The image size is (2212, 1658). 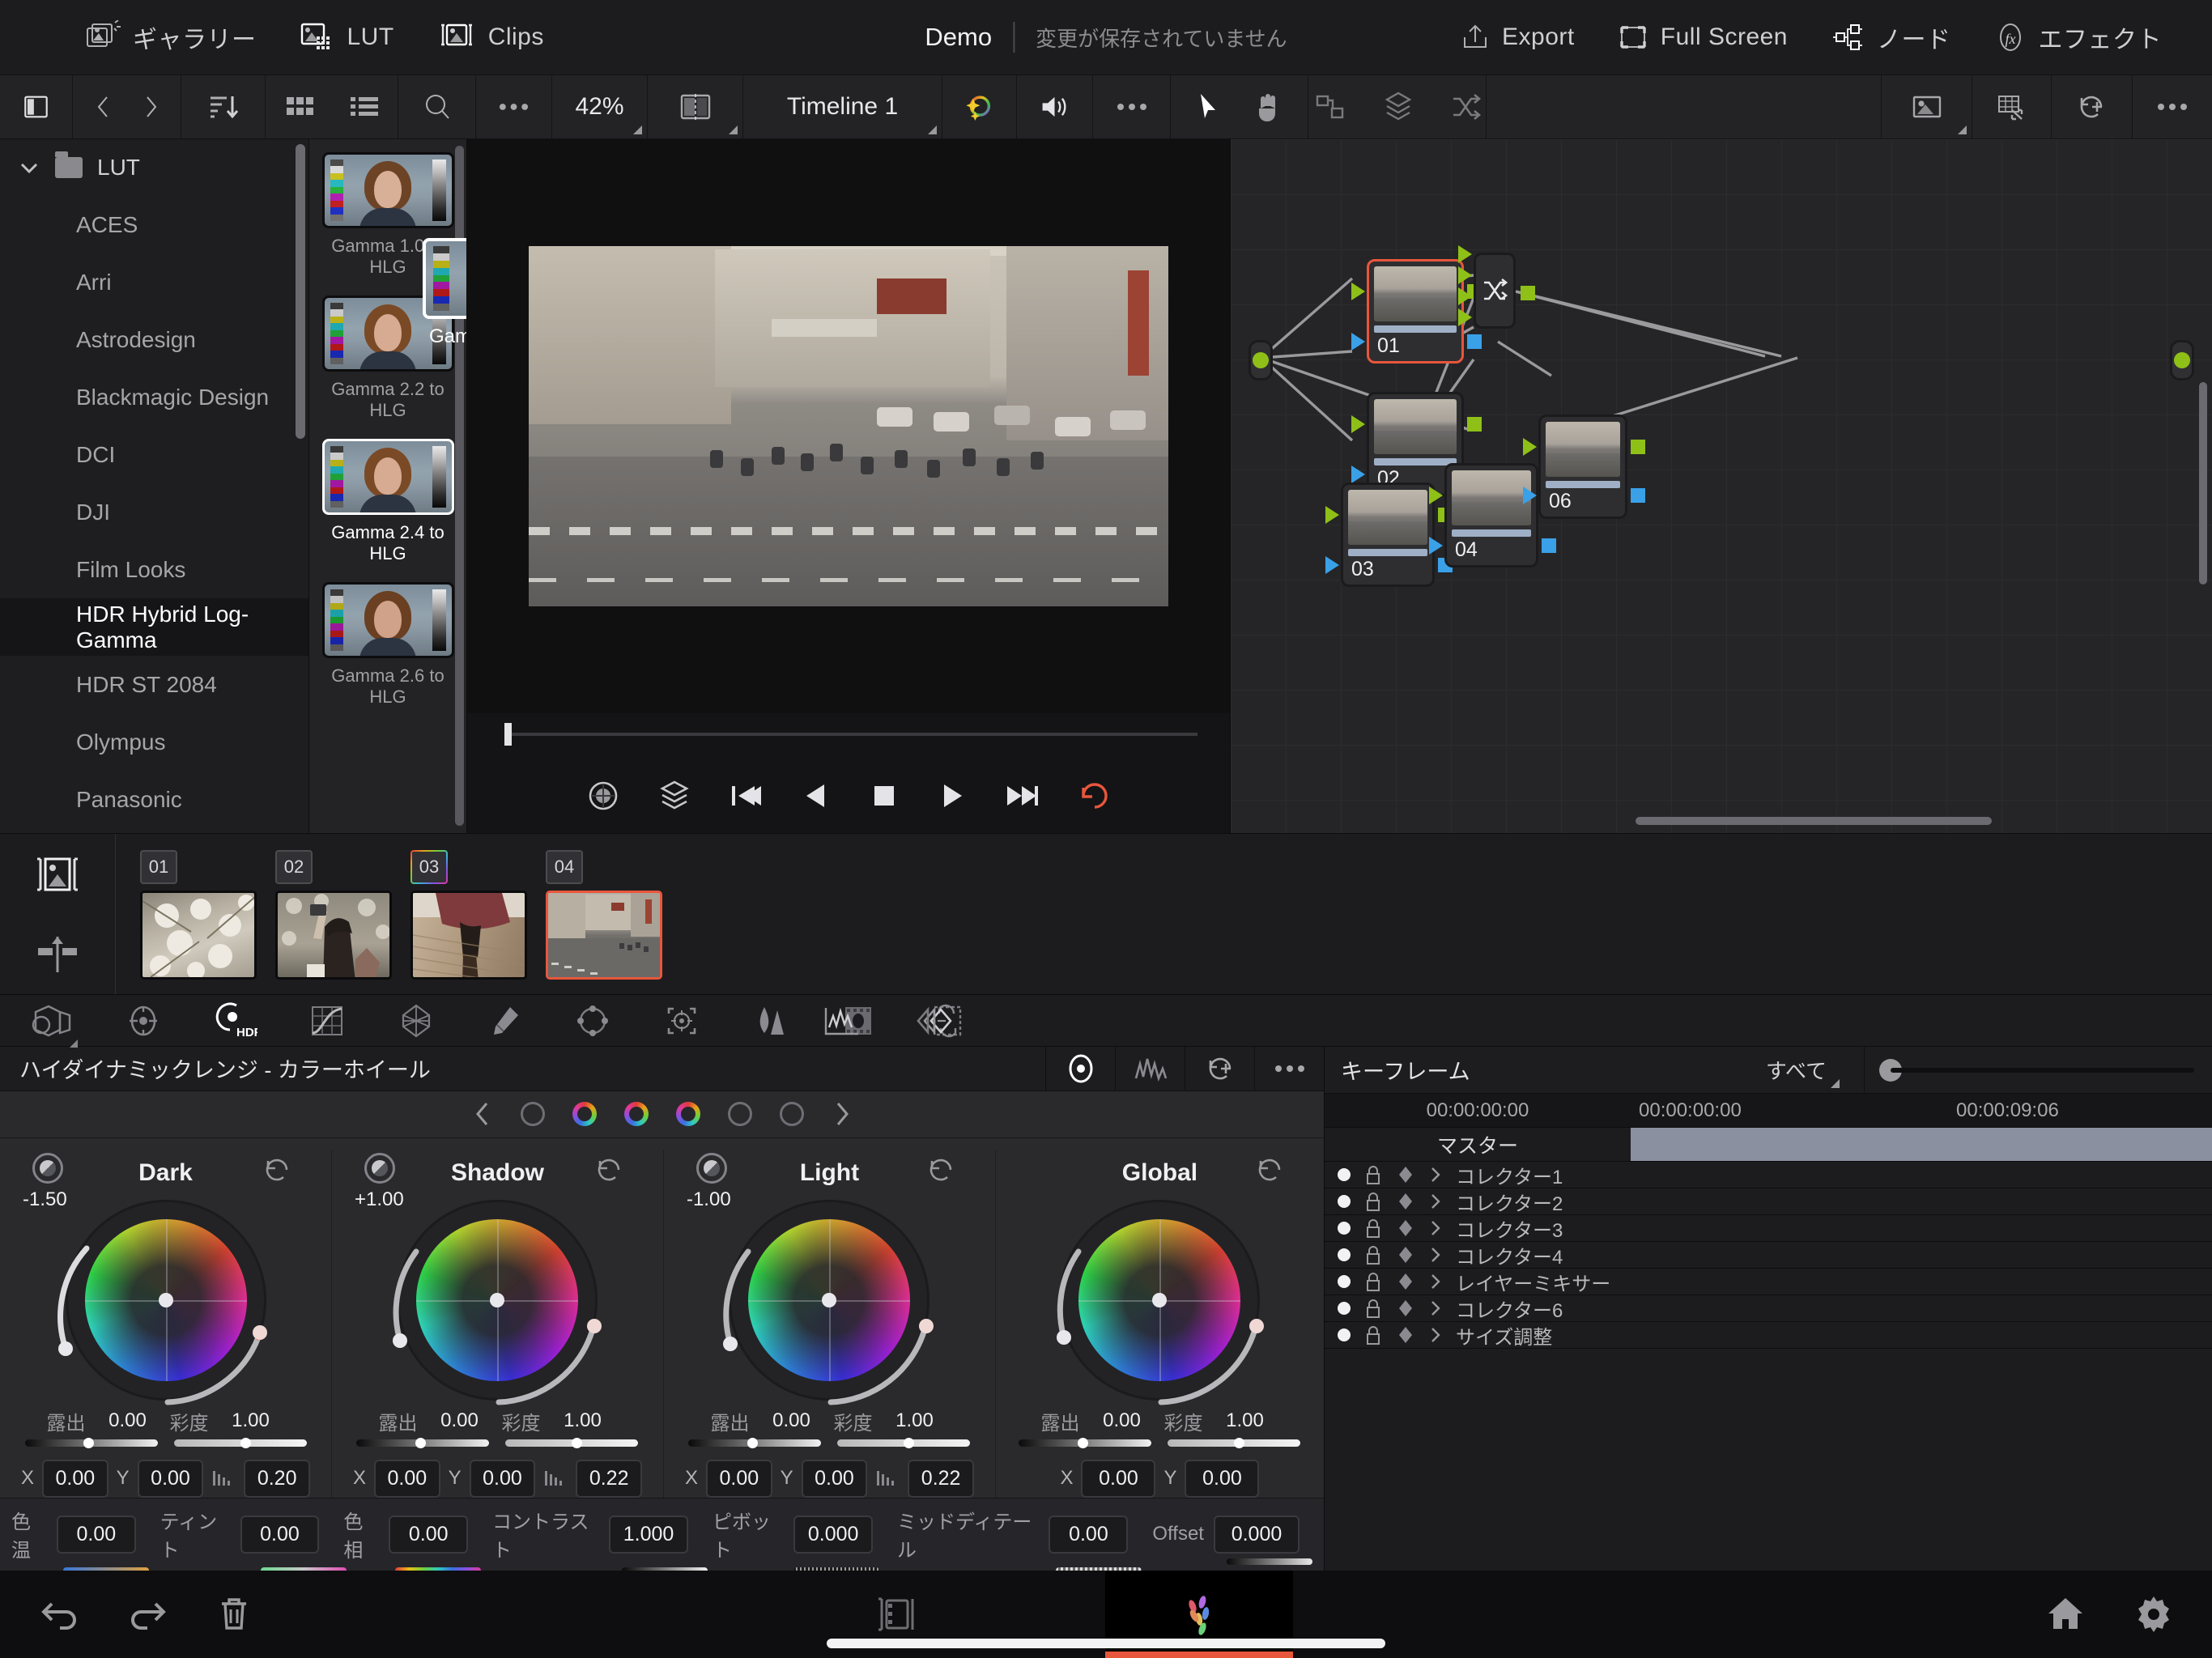 I want to click on viewer-more-button, so click(x=1132, y=106).